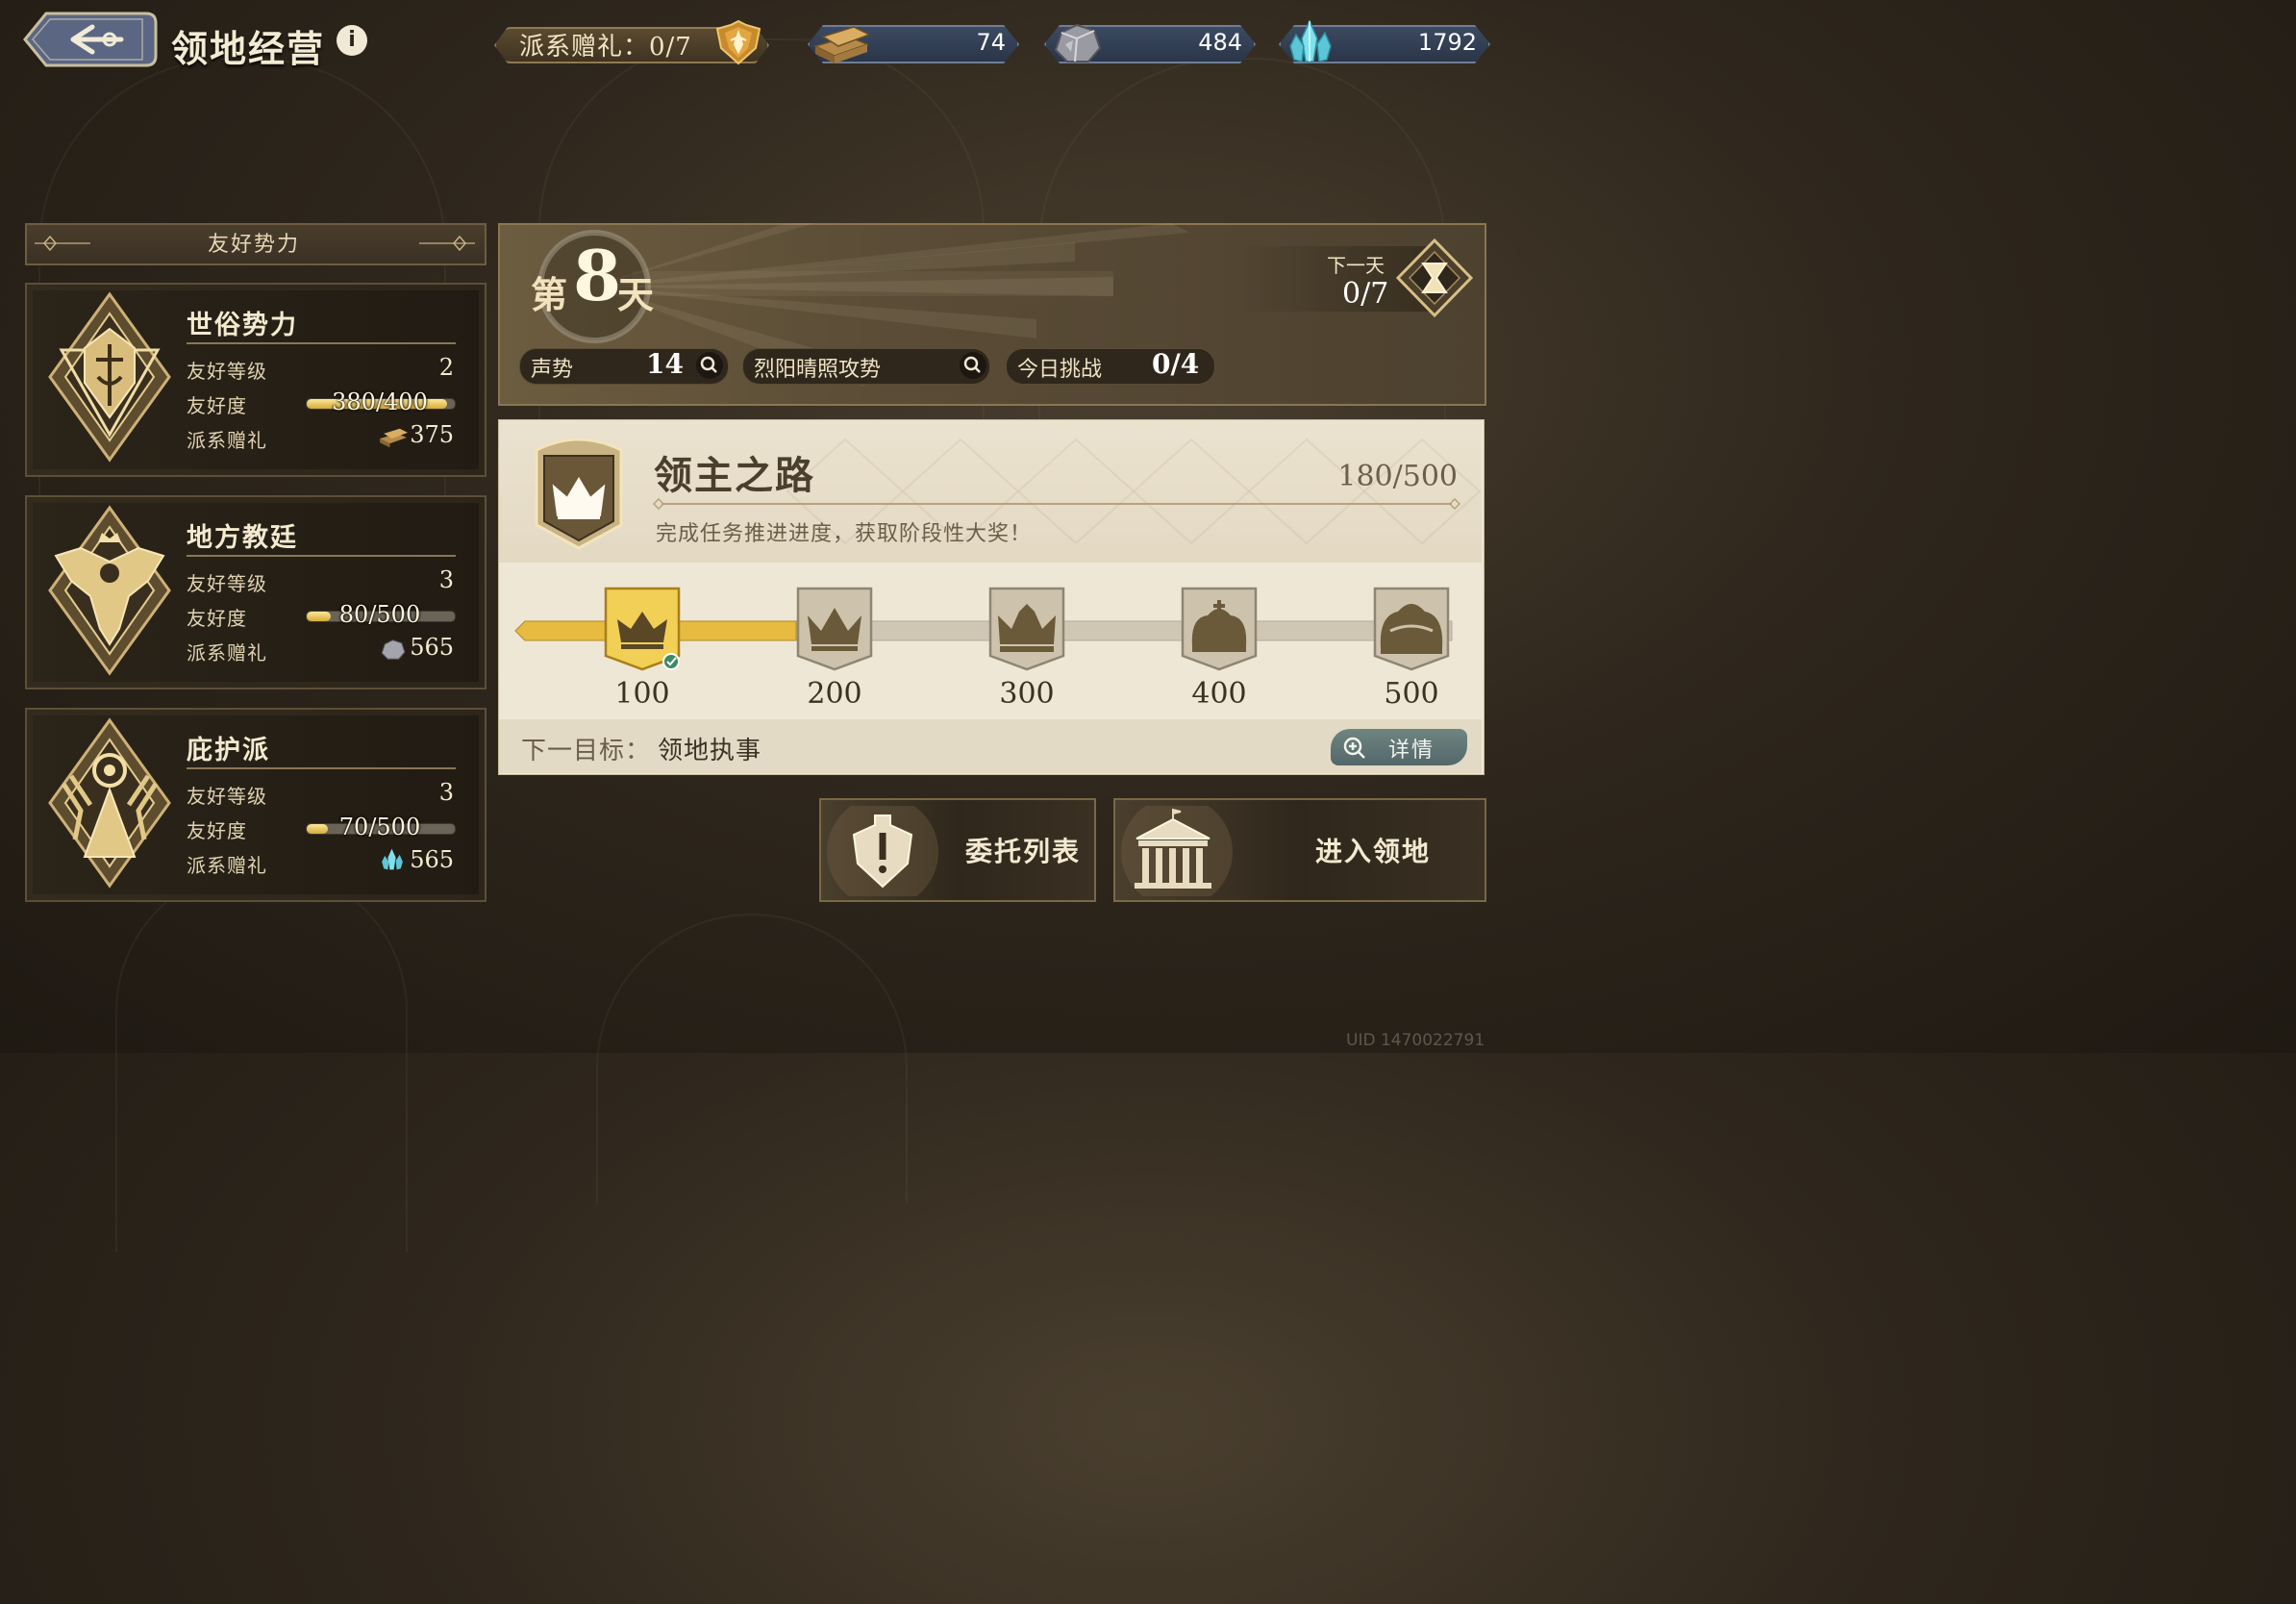  I want to click on faction-gift-counter: 派系赠礼：0/7, so click(605, 47).